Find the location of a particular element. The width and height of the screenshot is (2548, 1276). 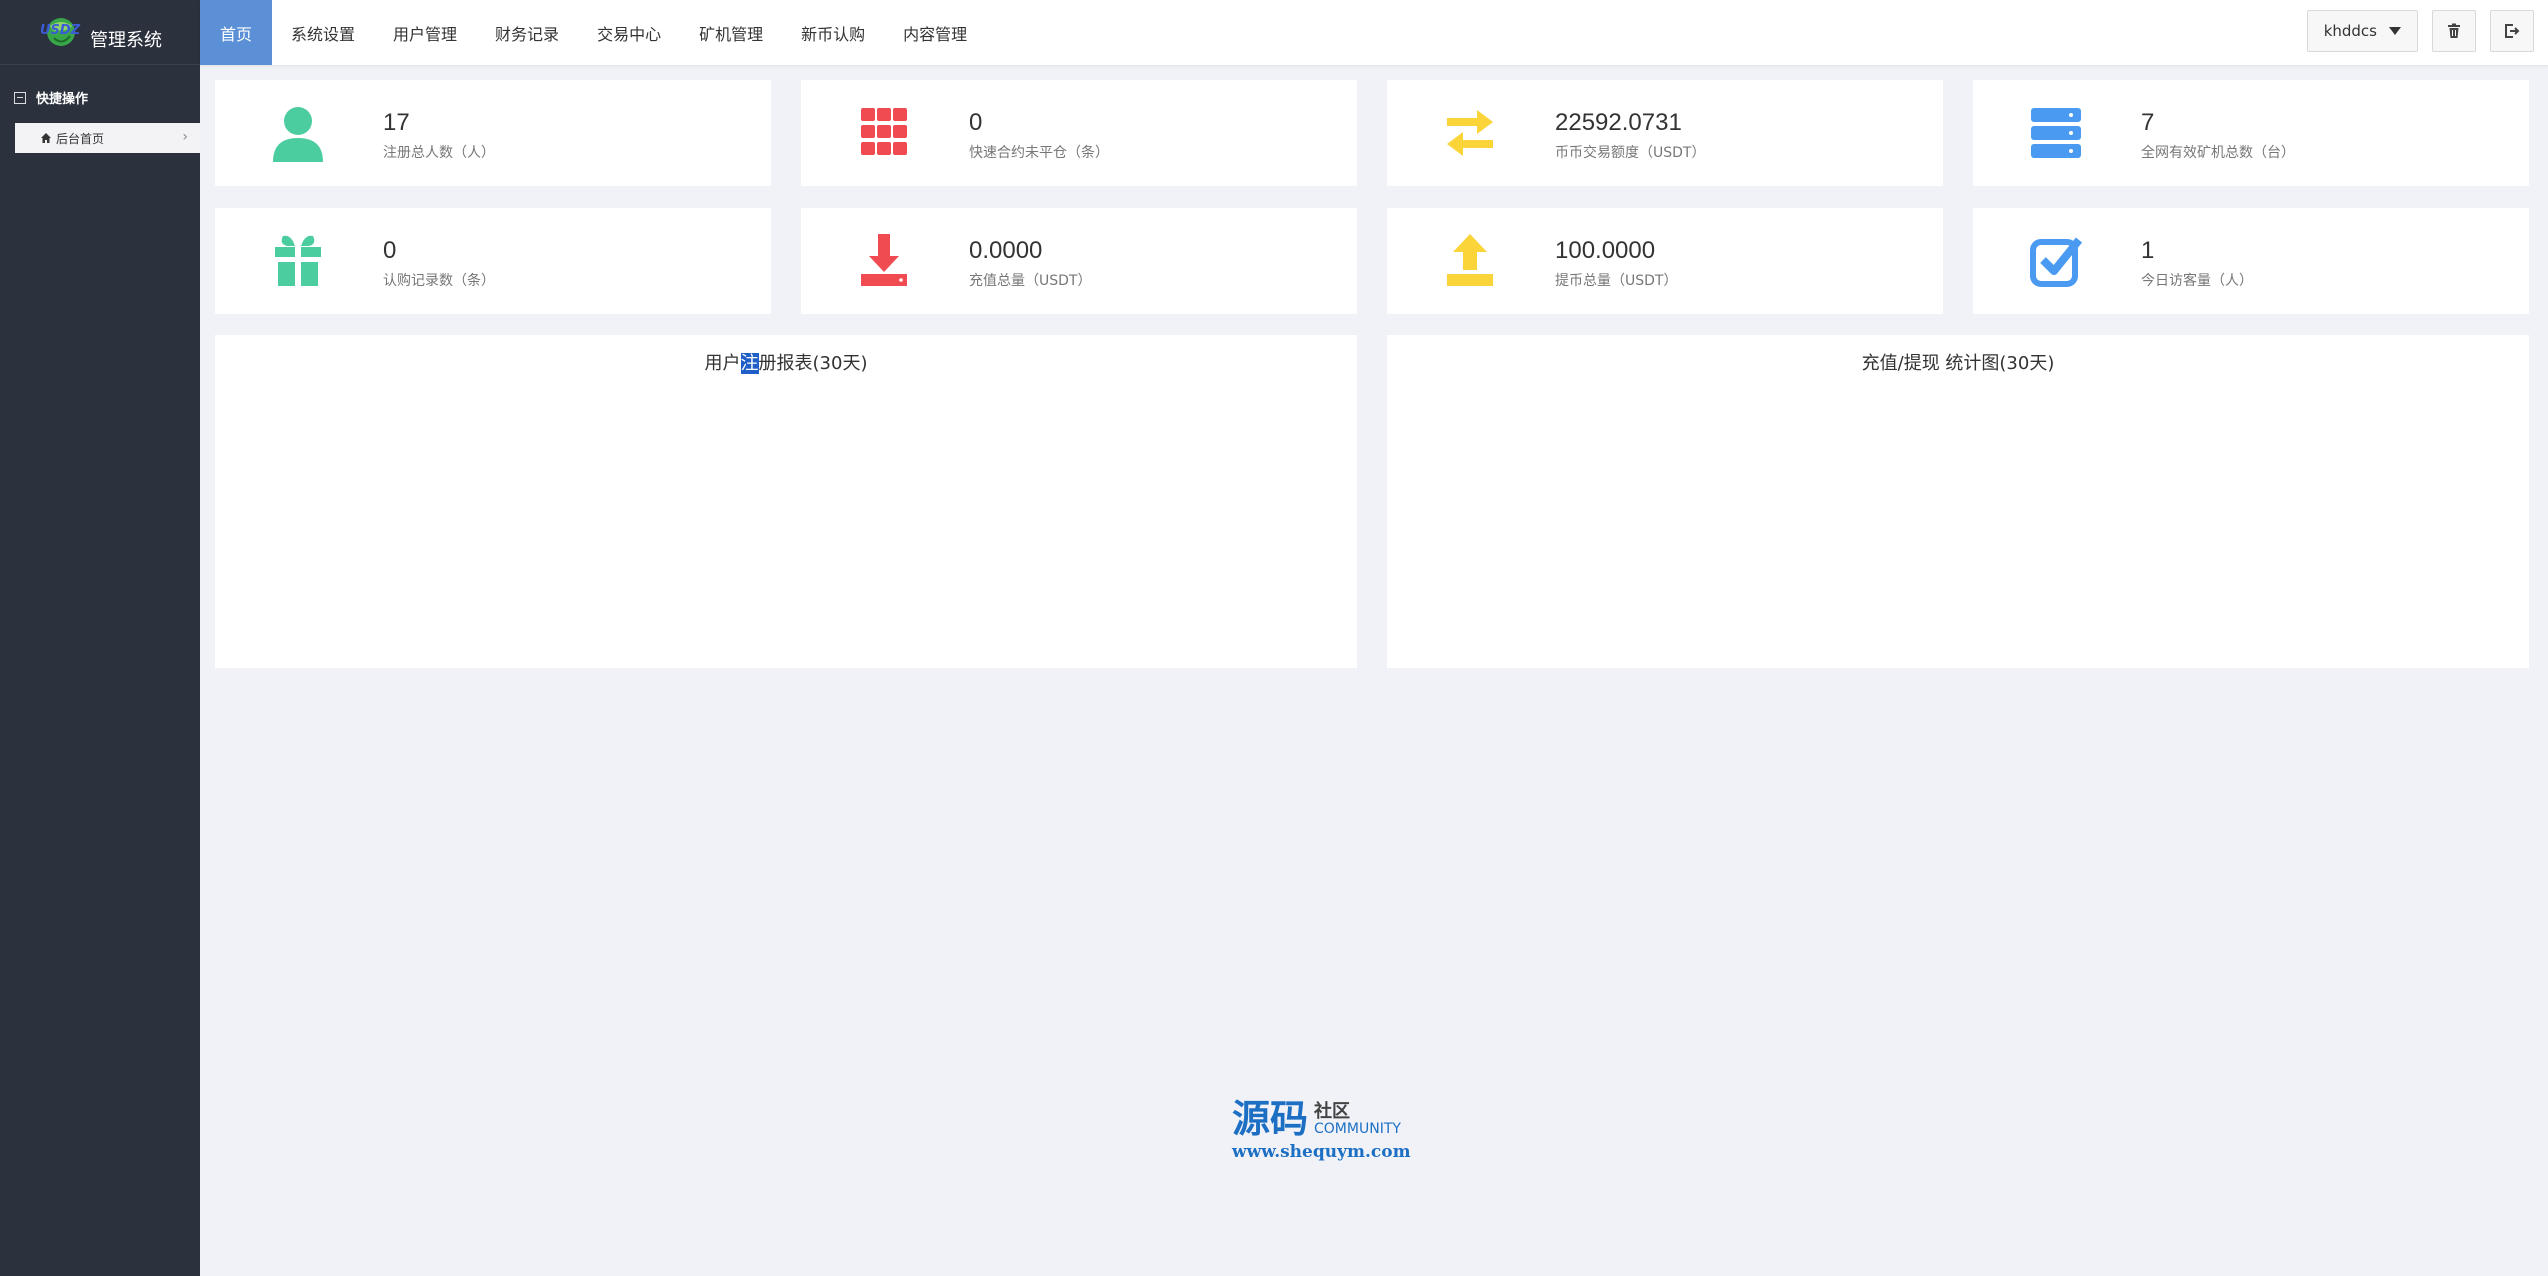

logo: USDZ 管理系统 is located at coordinates (100, 32).